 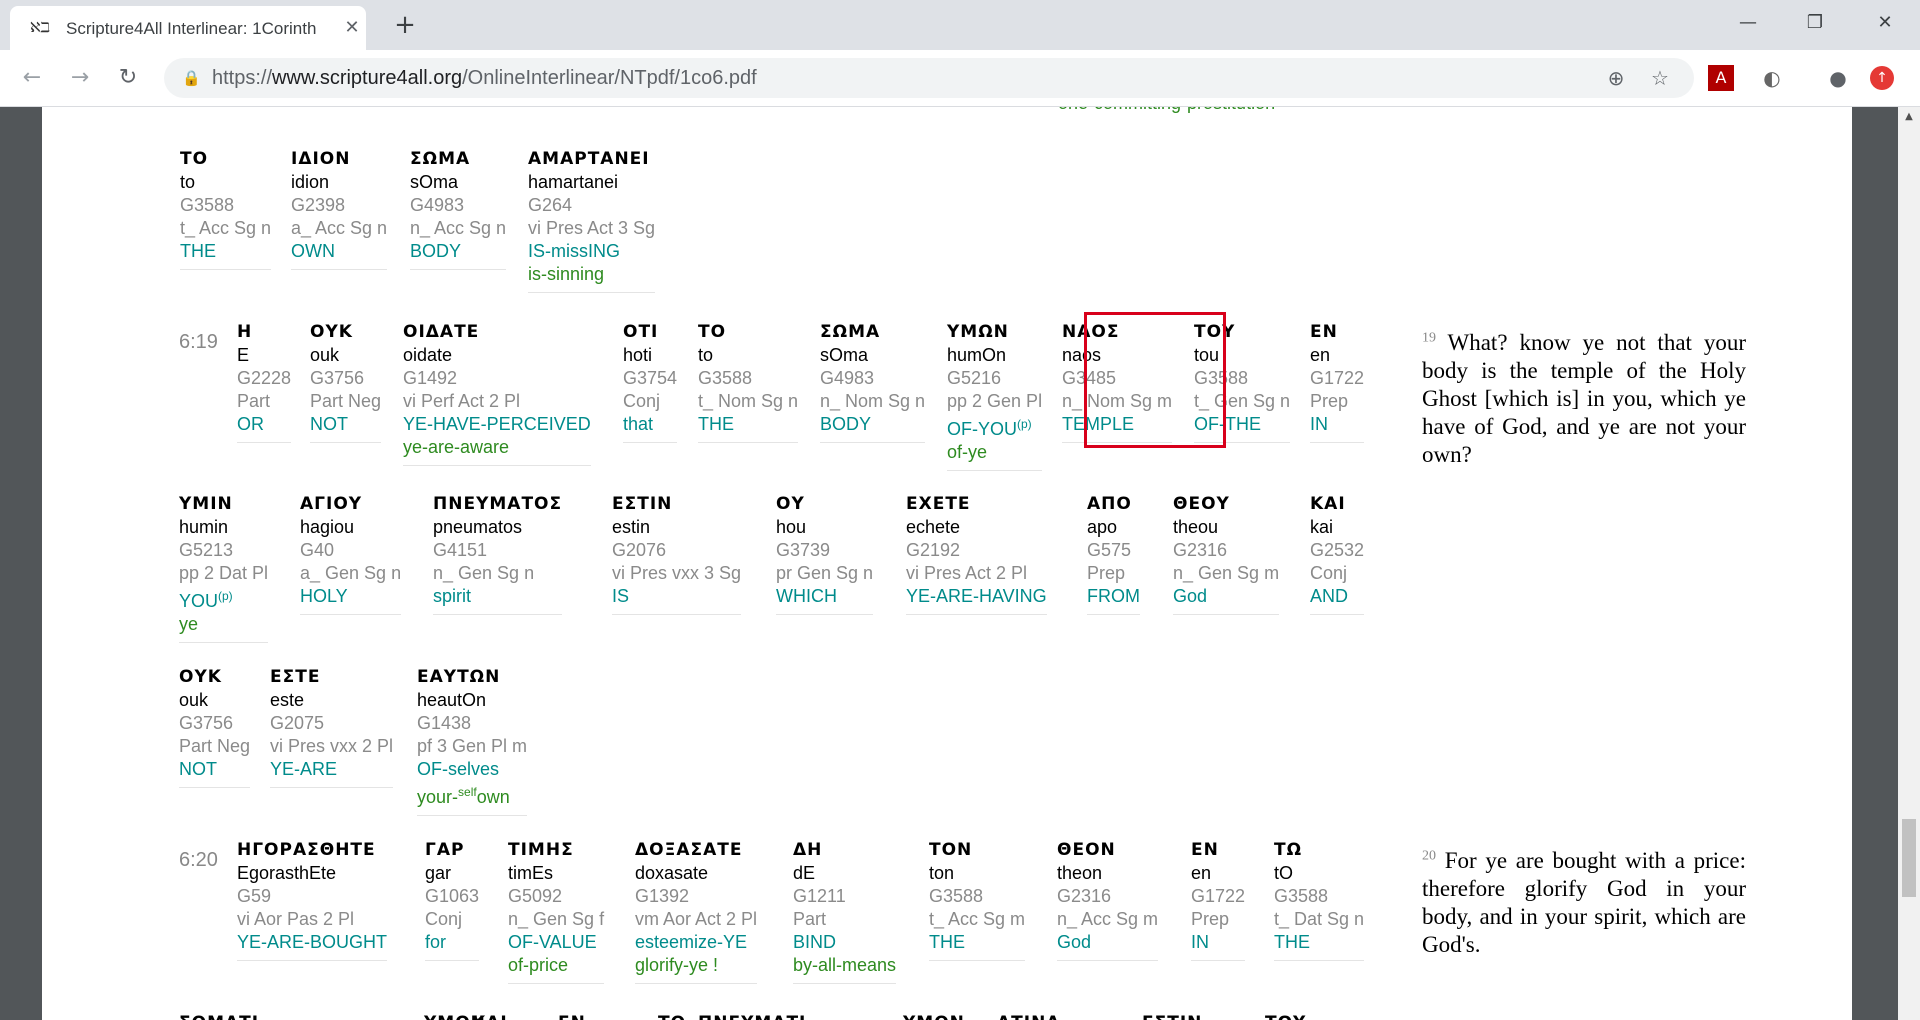 What do you see at coordinates (472, 746) in the screenshot?
I see `parsing: pf 3 Gen Pl m` at bounding box center [472, 746].